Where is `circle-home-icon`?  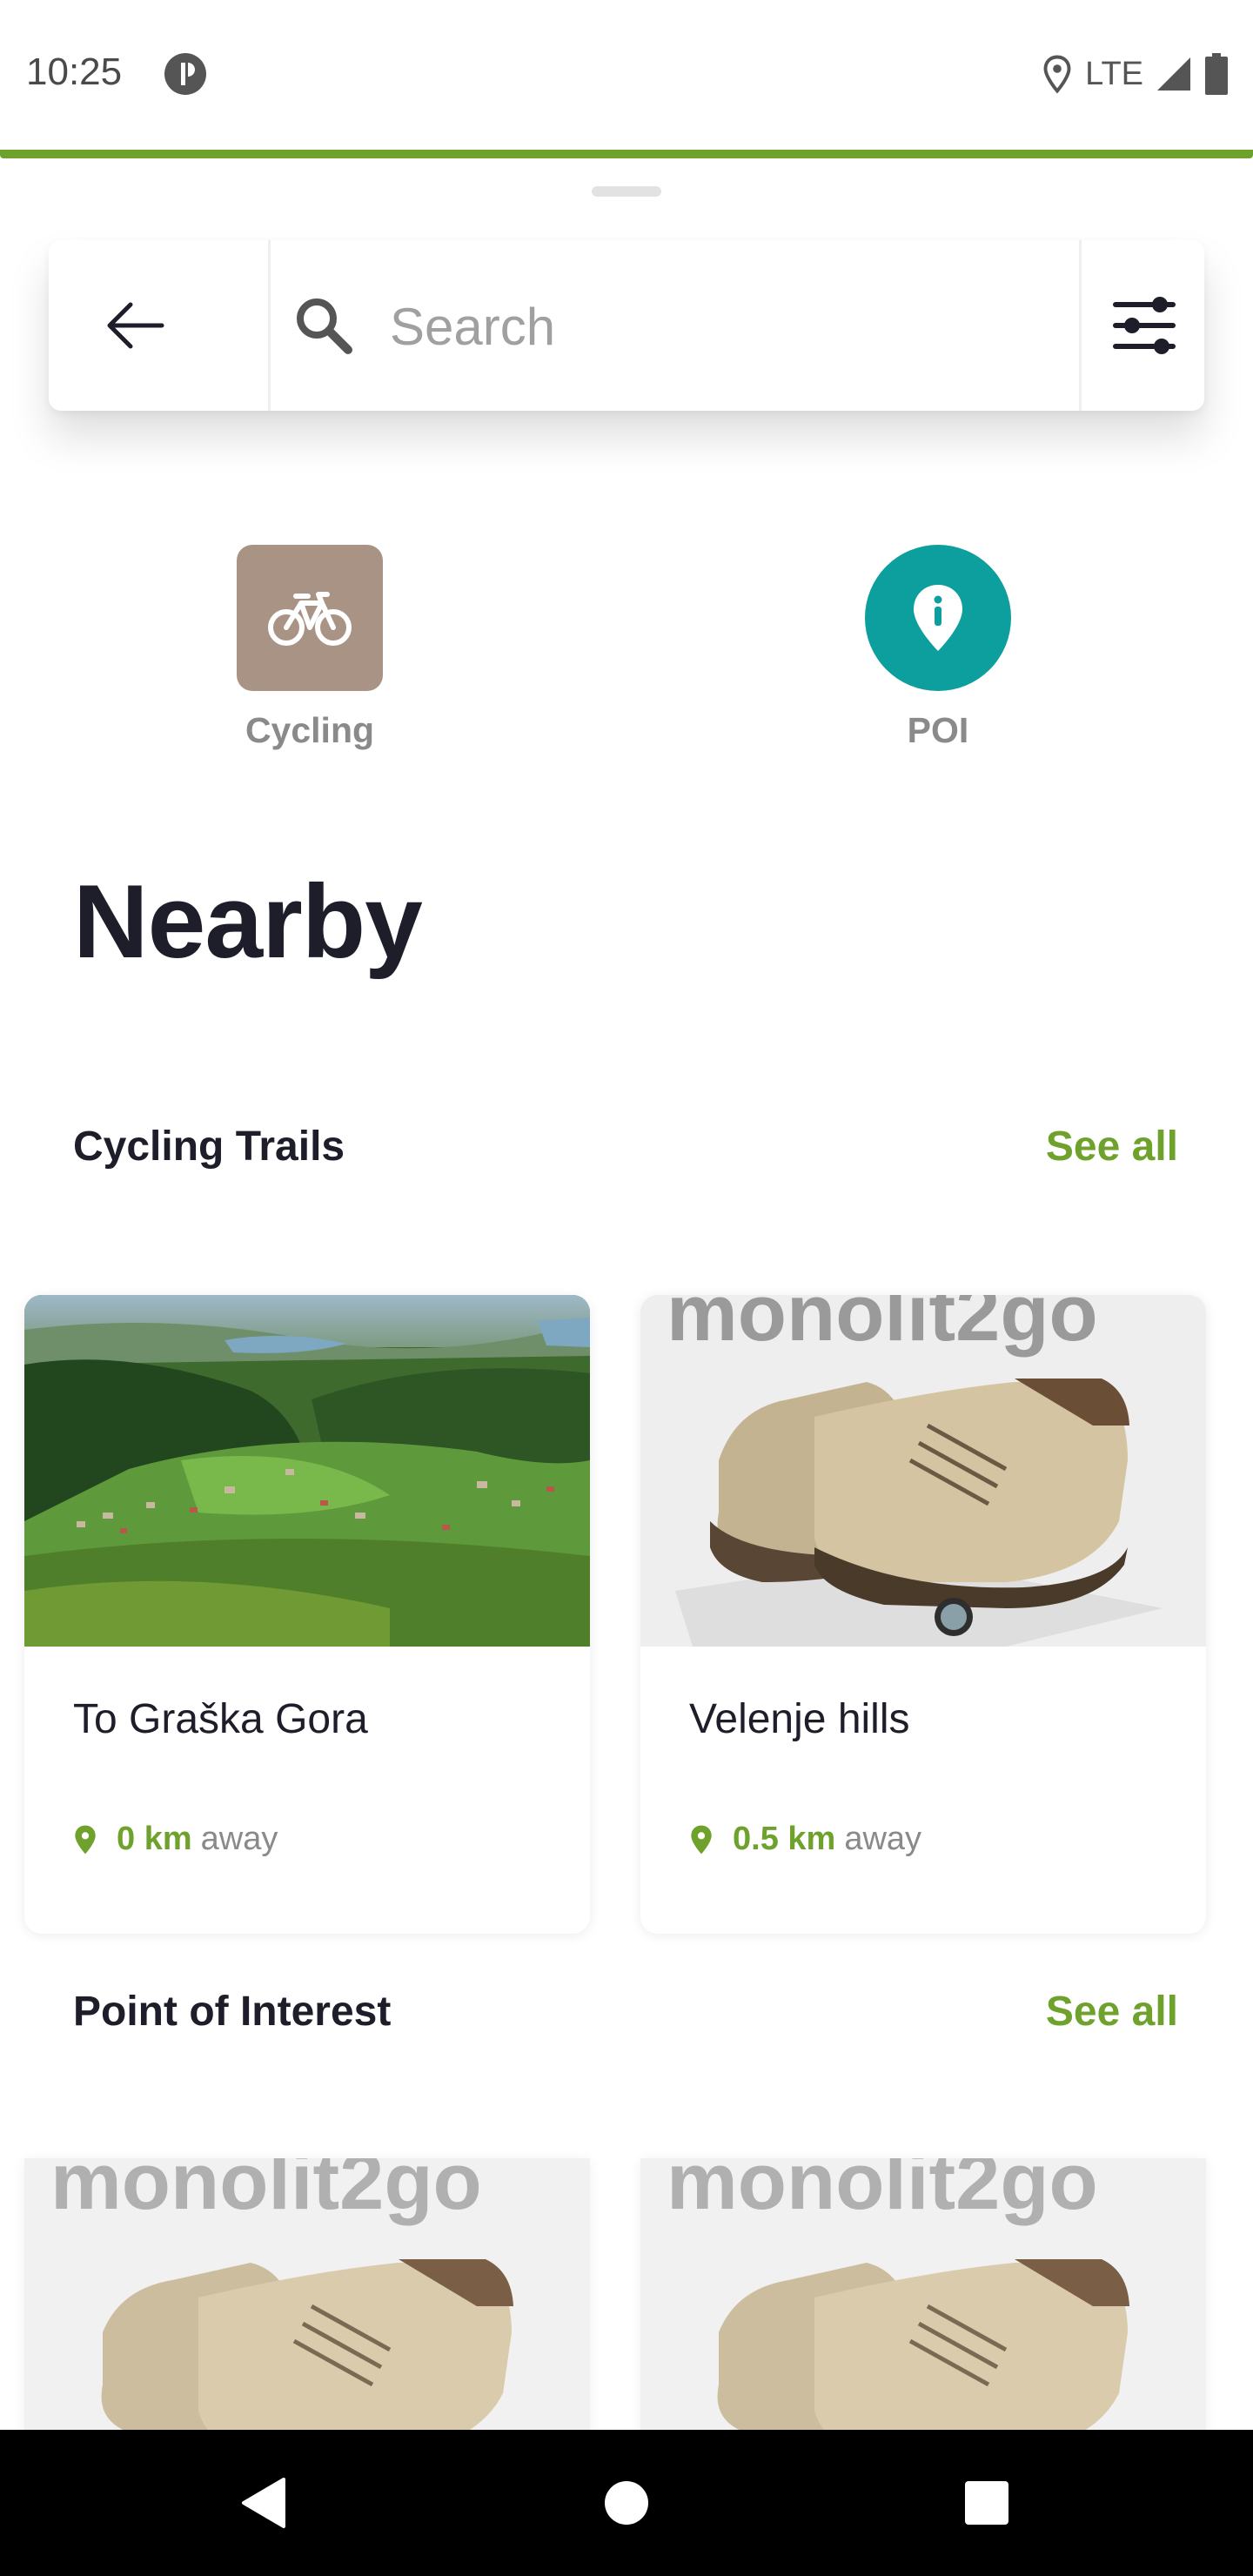 circle-home-icon is located at coordinates (626, 2503).